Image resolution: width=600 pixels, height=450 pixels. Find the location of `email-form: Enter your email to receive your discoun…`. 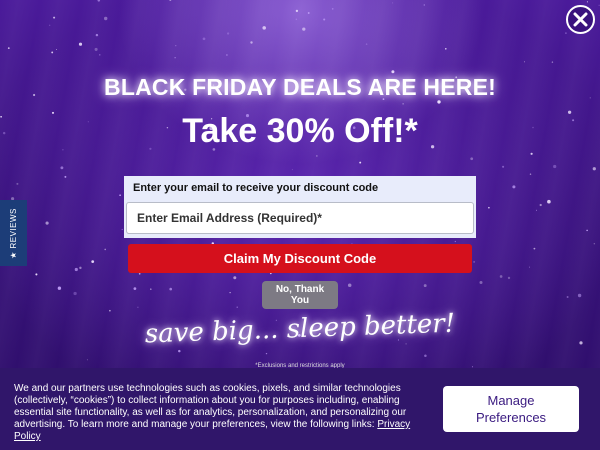

email-form: Enter your email to receive your discoun… is located at coordinates (300, 207).